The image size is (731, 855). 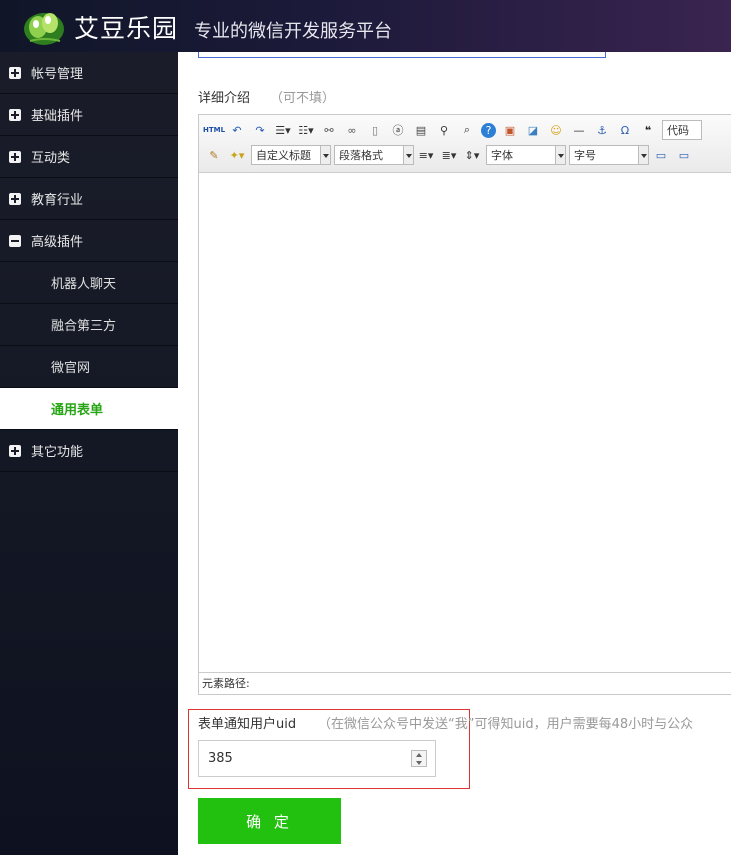 I want to click on sidebar-item-label: 其它功能, so click(x=57, y=452).